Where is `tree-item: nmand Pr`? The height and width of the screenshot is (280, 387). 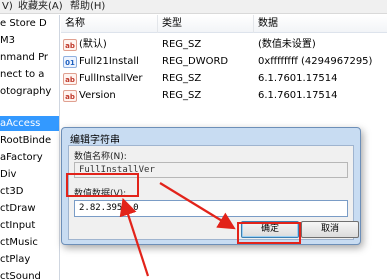
tree-item: nmand Pr is located at coordinates (29, 57).